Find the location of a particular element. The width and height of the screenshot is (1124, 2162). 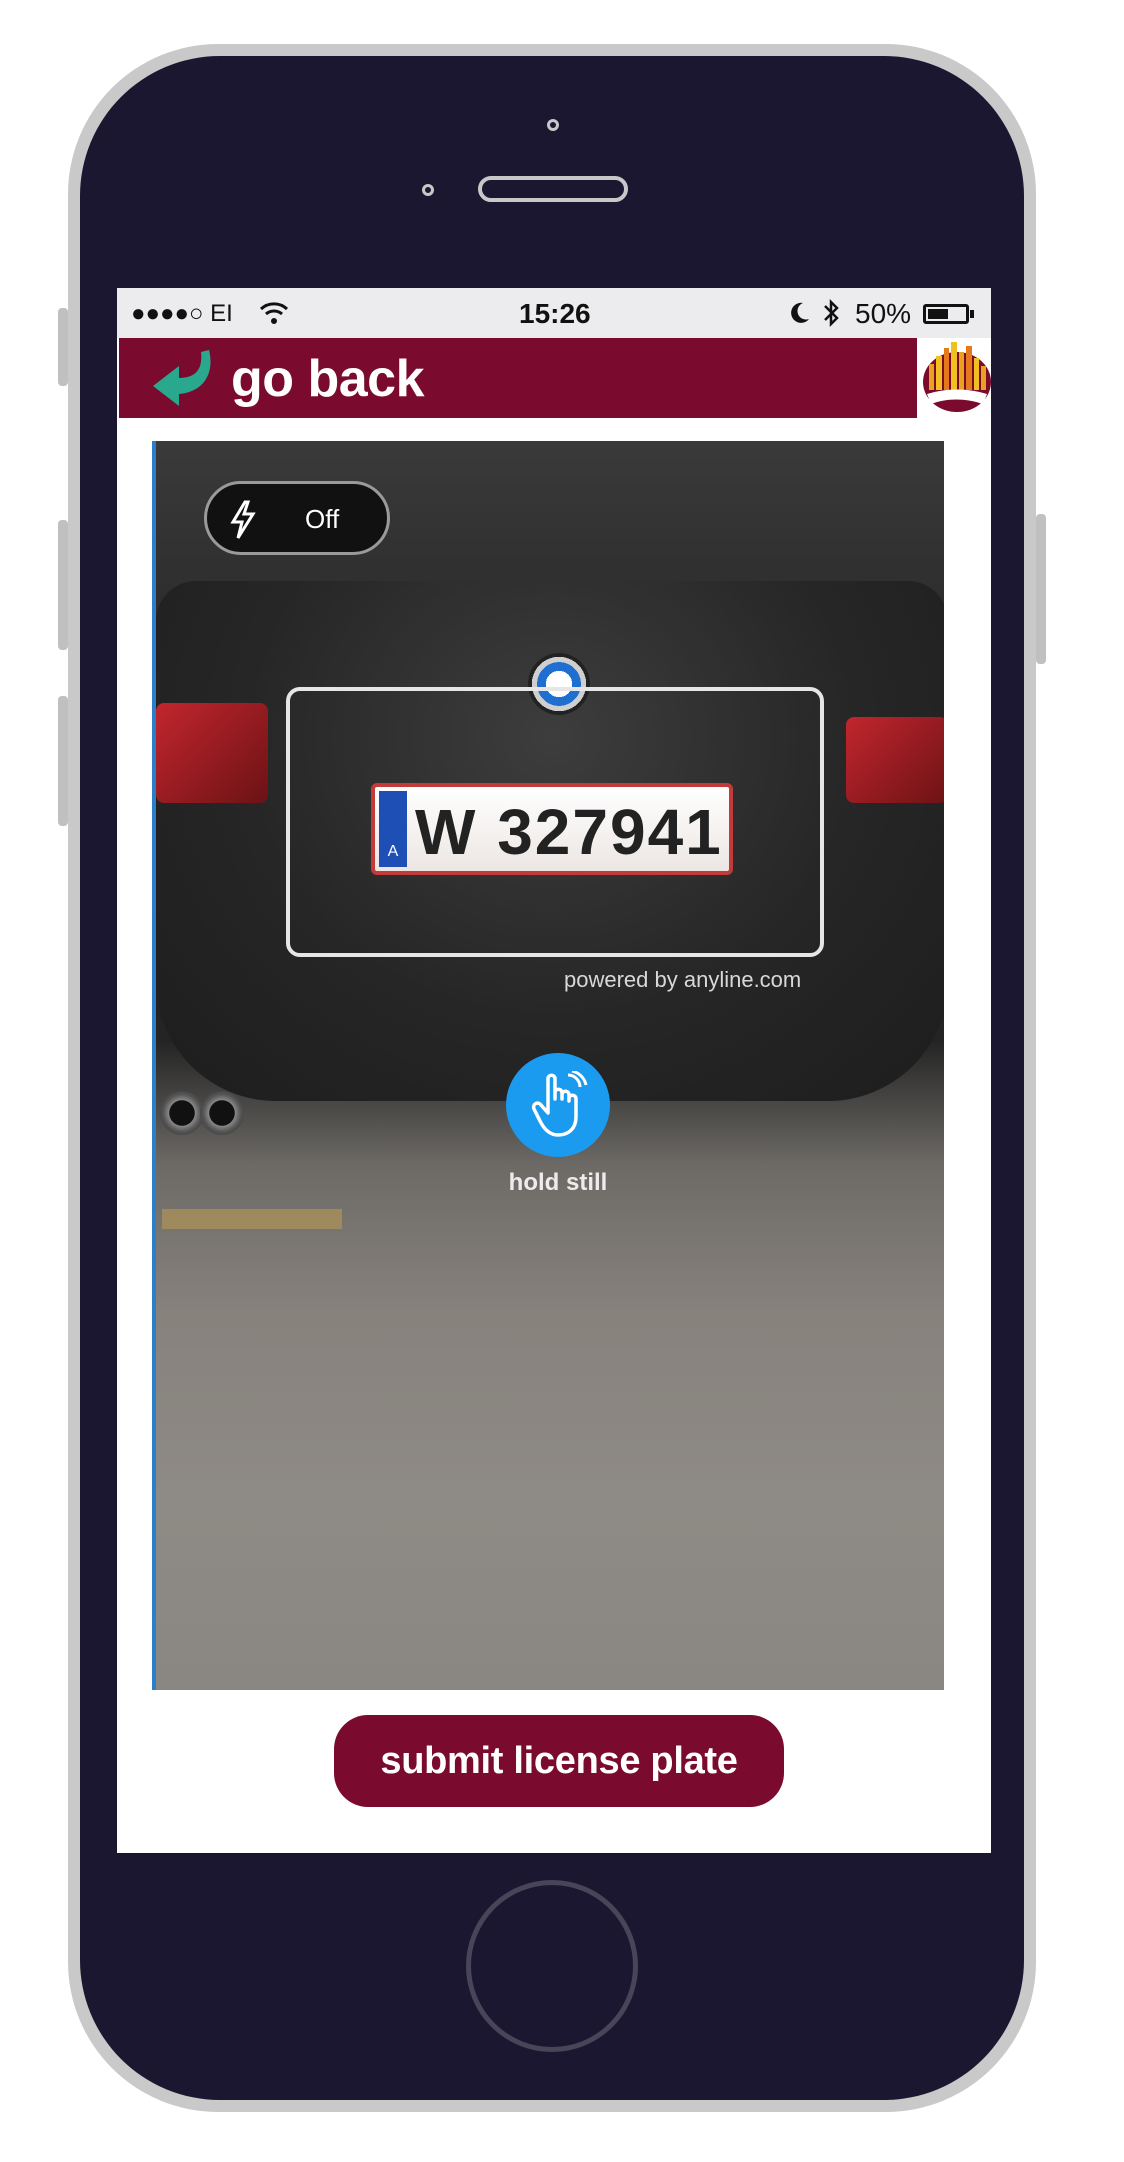

app-header: go back is located at coordinates (518, 378).